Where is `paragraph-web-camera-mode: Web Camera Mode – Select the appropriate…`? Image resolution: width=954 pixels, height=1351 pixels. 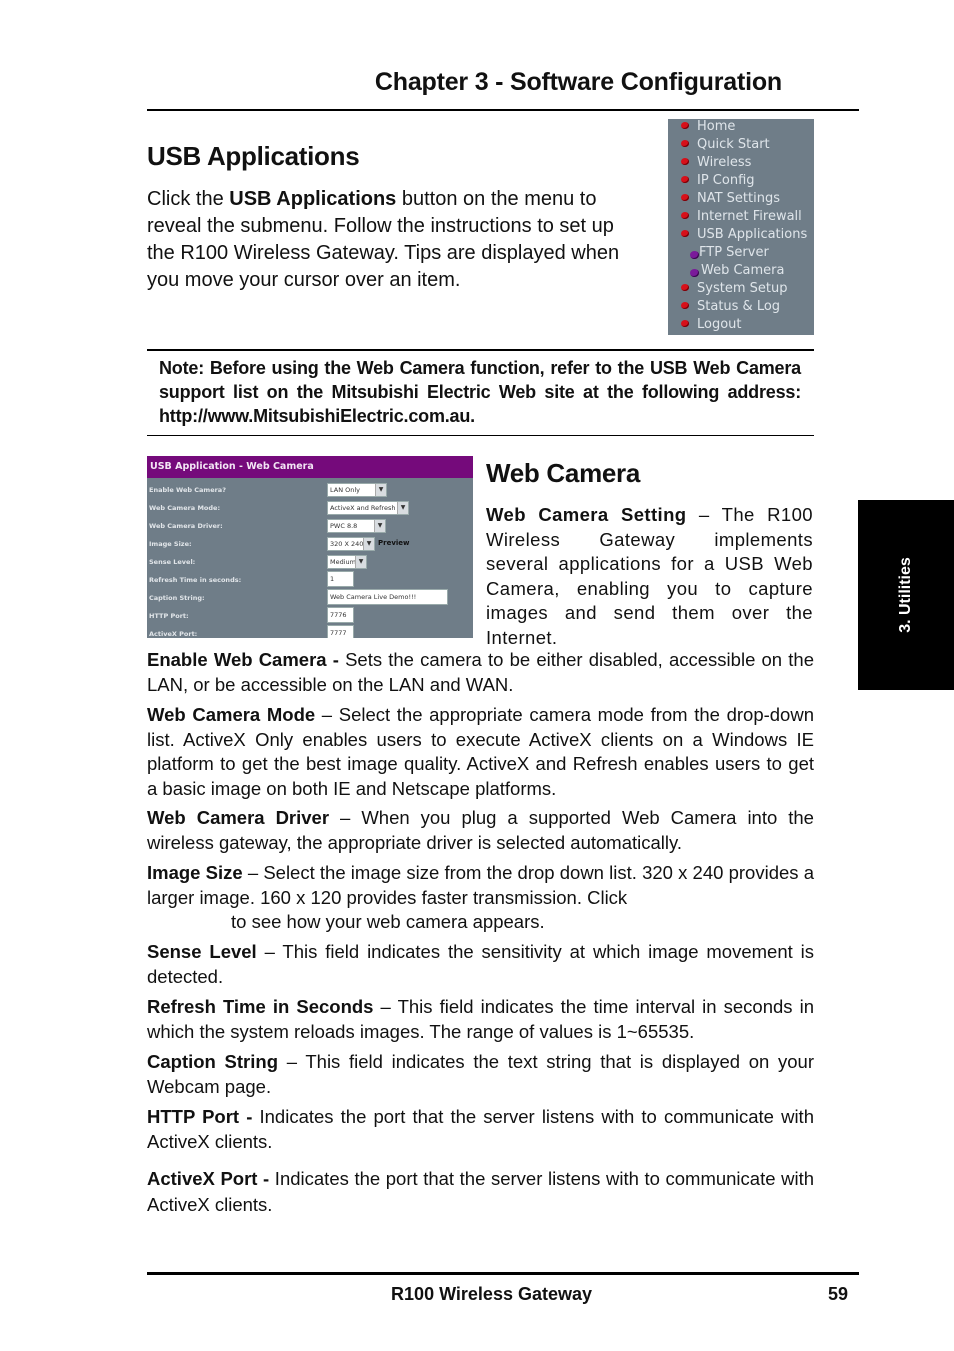 paragraph-web-camera-mode: Web Camera Mode – Select the appropriate… is located at coordinates (480, 751).